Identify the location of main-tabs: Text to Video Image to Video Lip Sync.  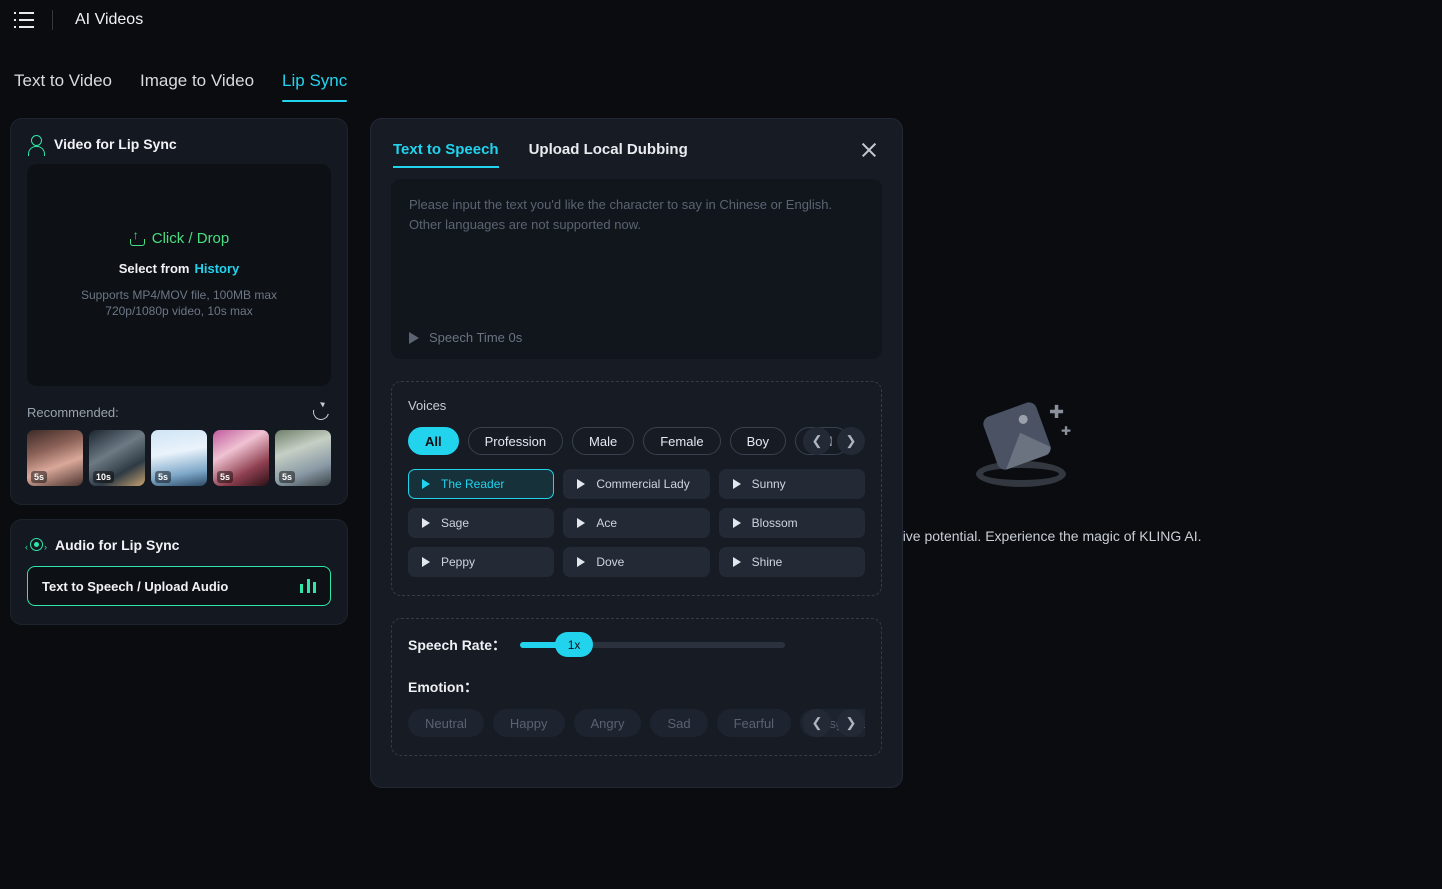
(721, 71).